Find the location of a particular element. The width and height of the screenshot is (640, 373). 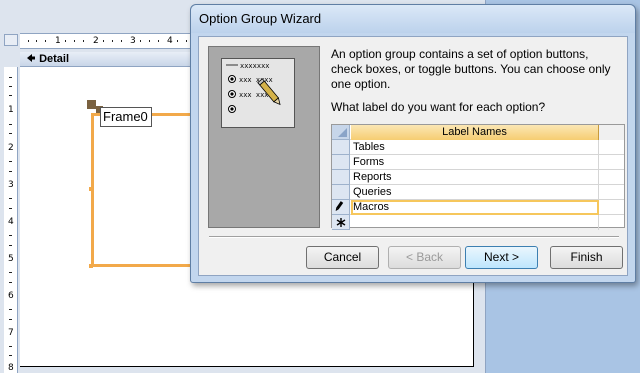

grid-header-row: Label Names is located at coordinates (478, 132).